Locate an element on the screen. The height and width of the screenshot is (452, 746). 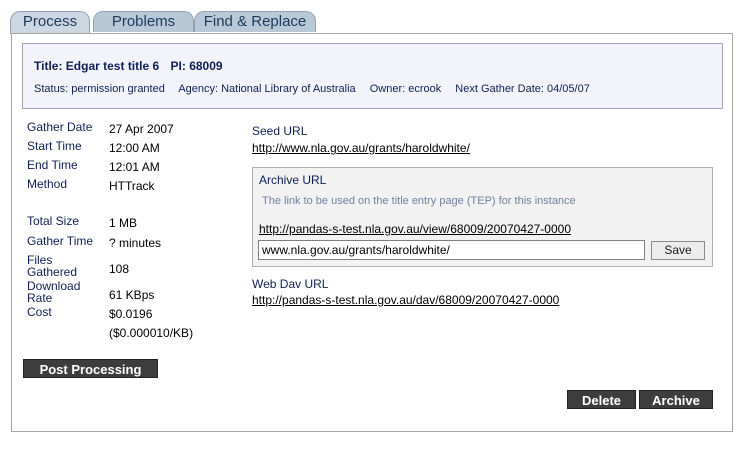
agency-text: Agency: National Library of Australia is located at coordinates (267, 89).